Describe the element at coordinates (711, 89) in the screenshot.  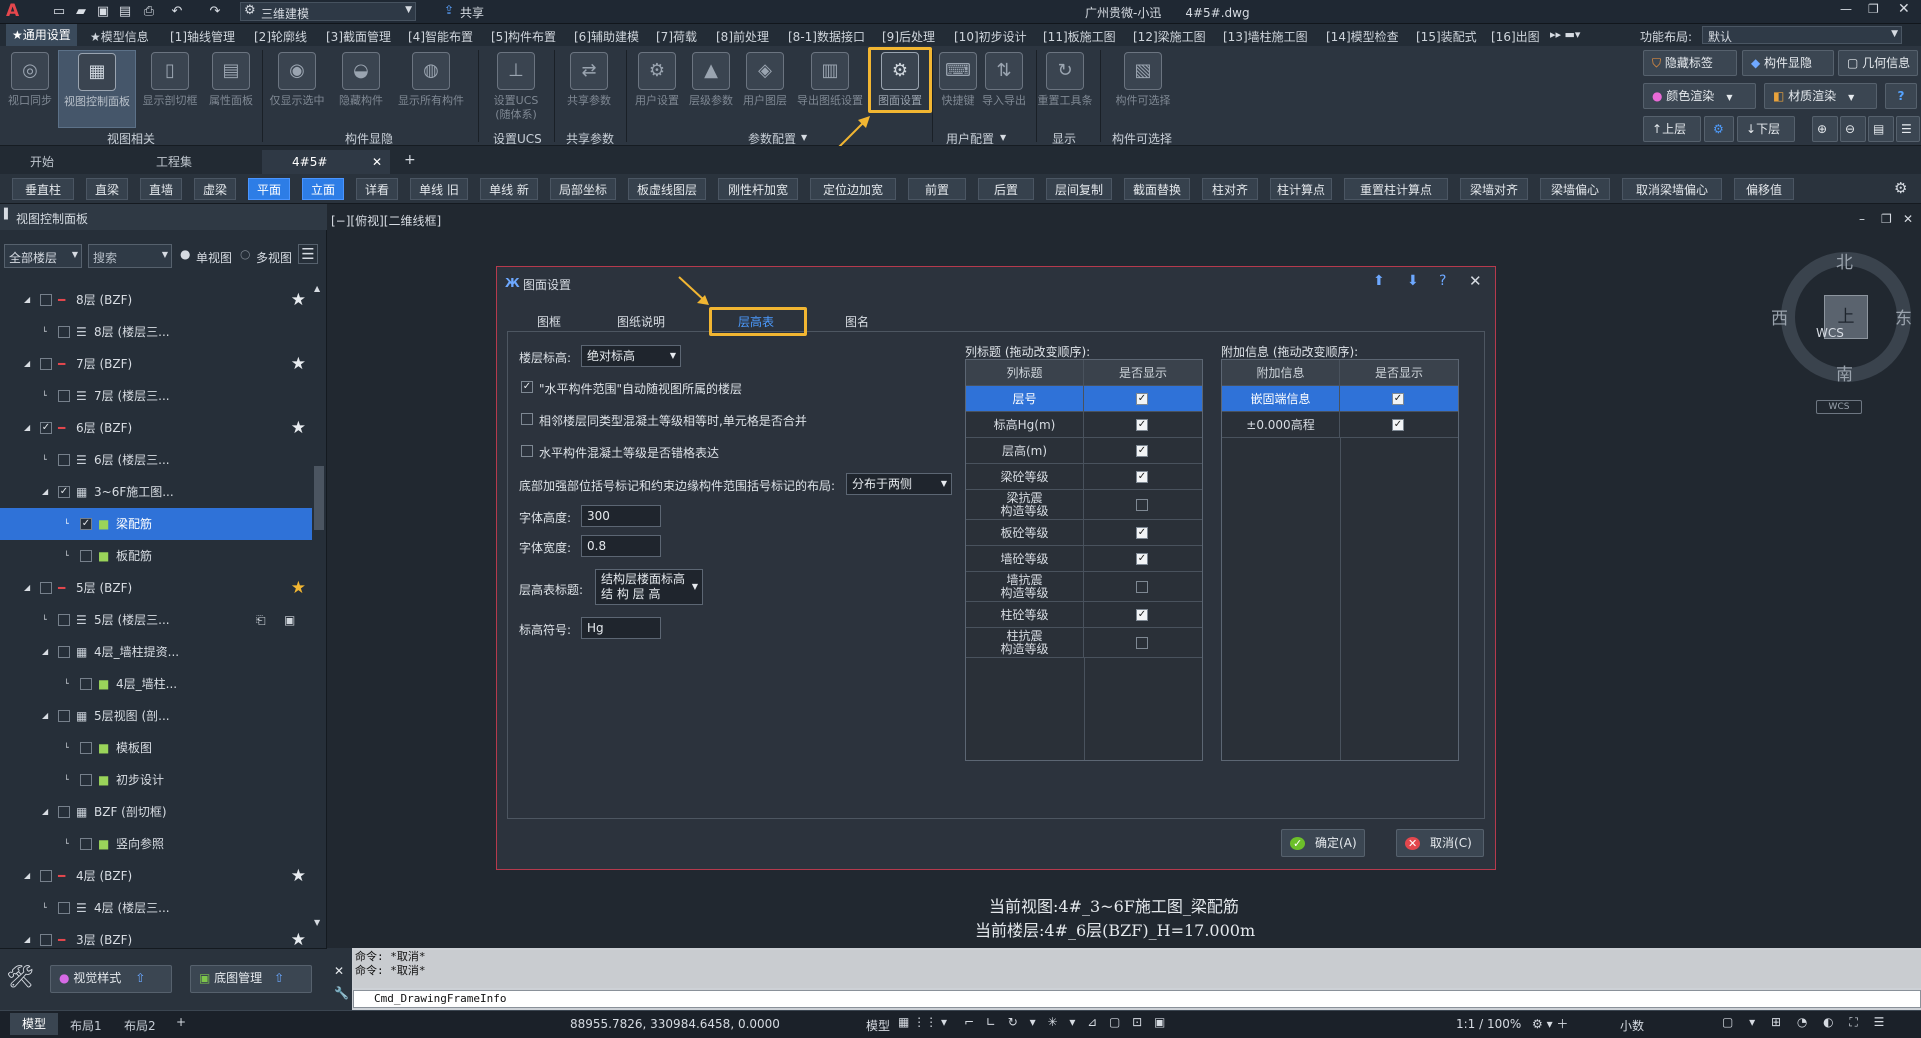
I see `level-params-button: ▲ 层级参数` at that location.